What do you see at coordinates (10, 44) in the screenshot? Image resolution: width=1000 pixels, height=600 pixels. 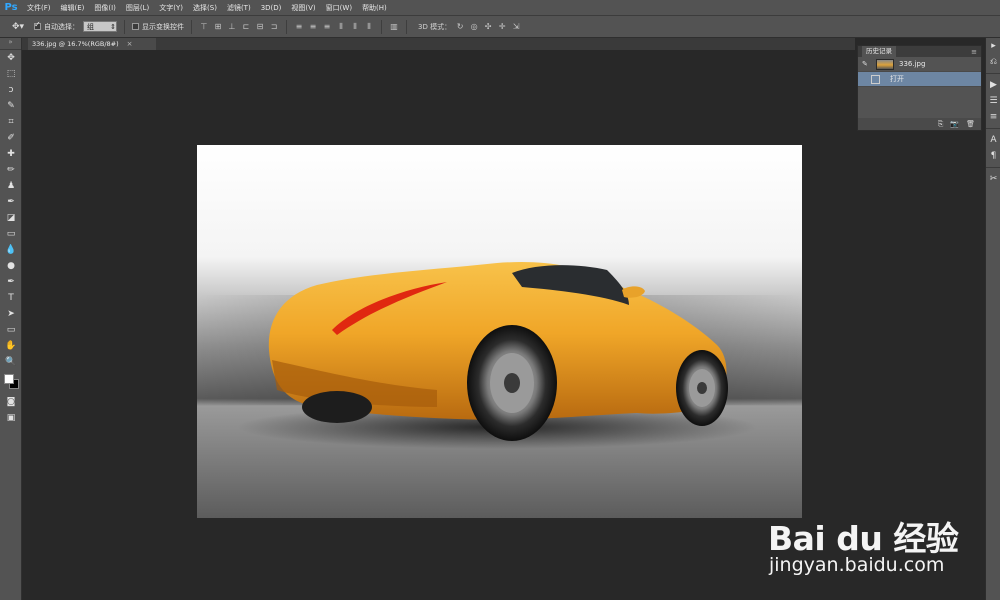 I see `collapse-toolbar-icon: »` at bounding box center [10, 44].